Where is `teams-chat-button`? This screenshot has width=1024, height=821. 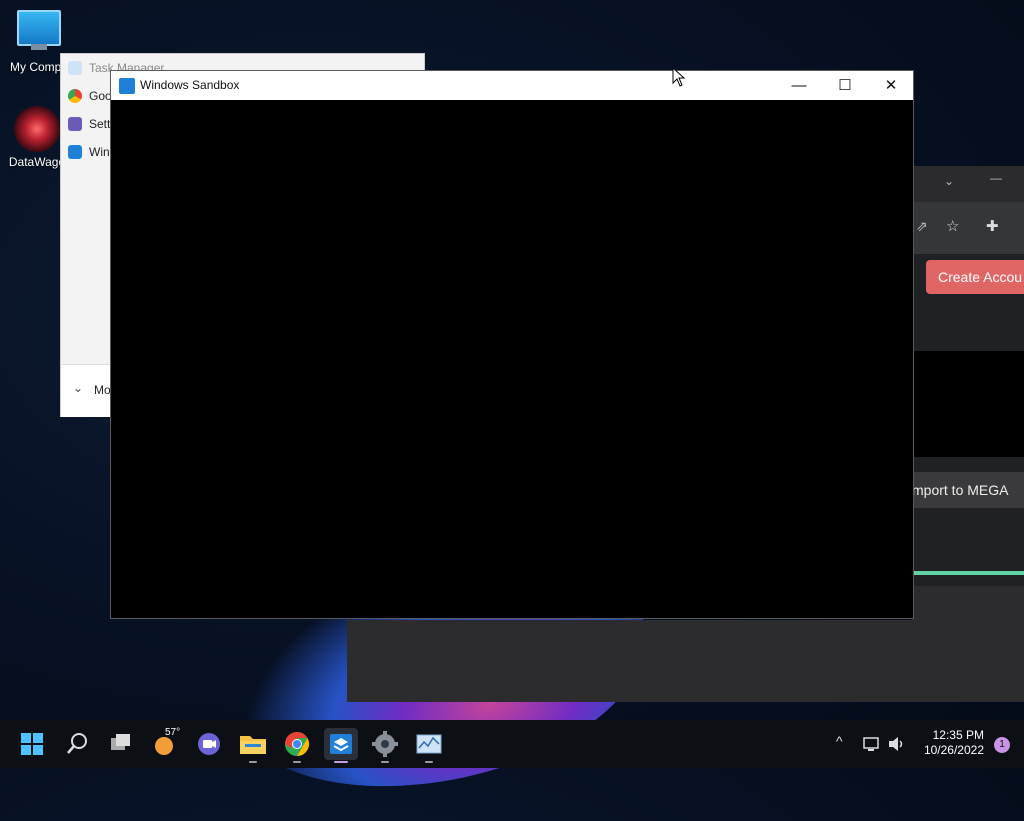
teams-chat-button is located at coordinates (209, 744).